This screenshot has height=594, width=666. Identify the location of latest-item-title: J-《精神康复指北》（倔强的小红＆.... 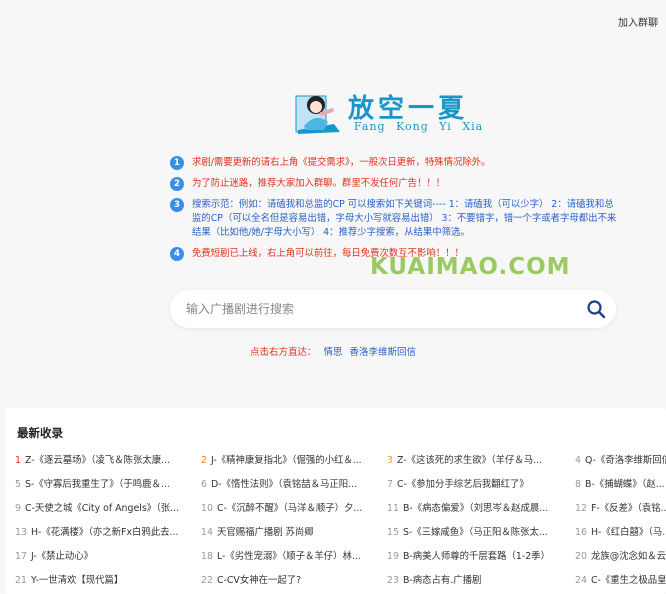
(286, 460).